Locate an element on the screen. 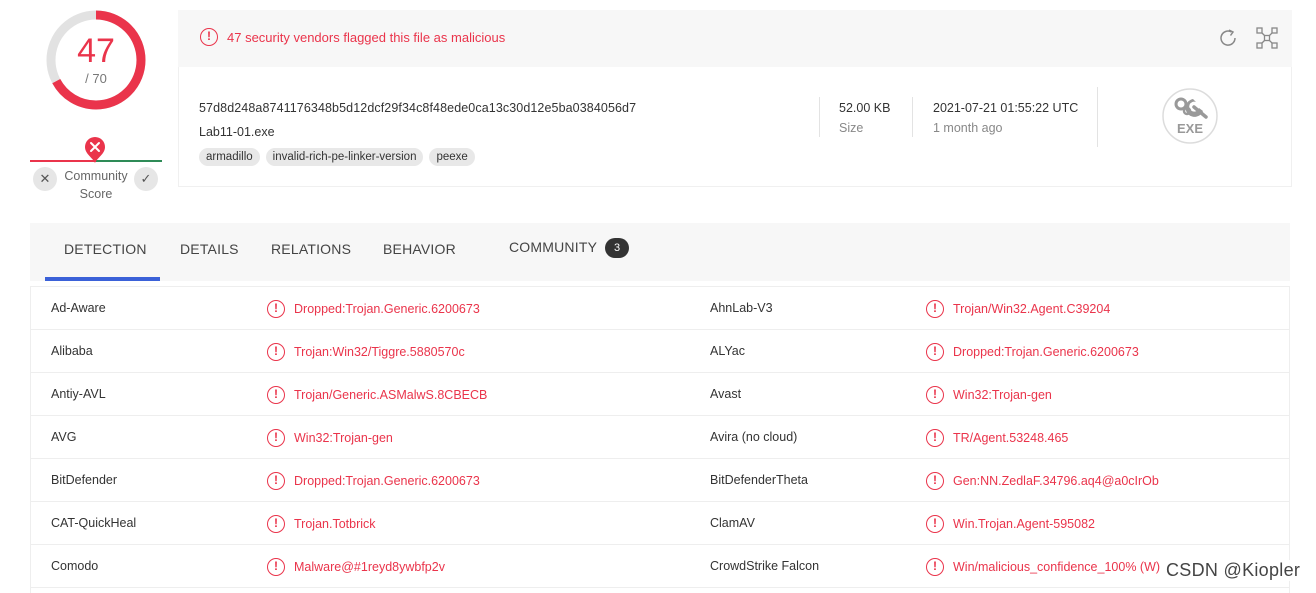 Image resolution: width=1316 pixels, height=593 pixels. detection-result: ! Trojan/Generic.ASMalwS.8CBECB is located at coordinates (377, 395).